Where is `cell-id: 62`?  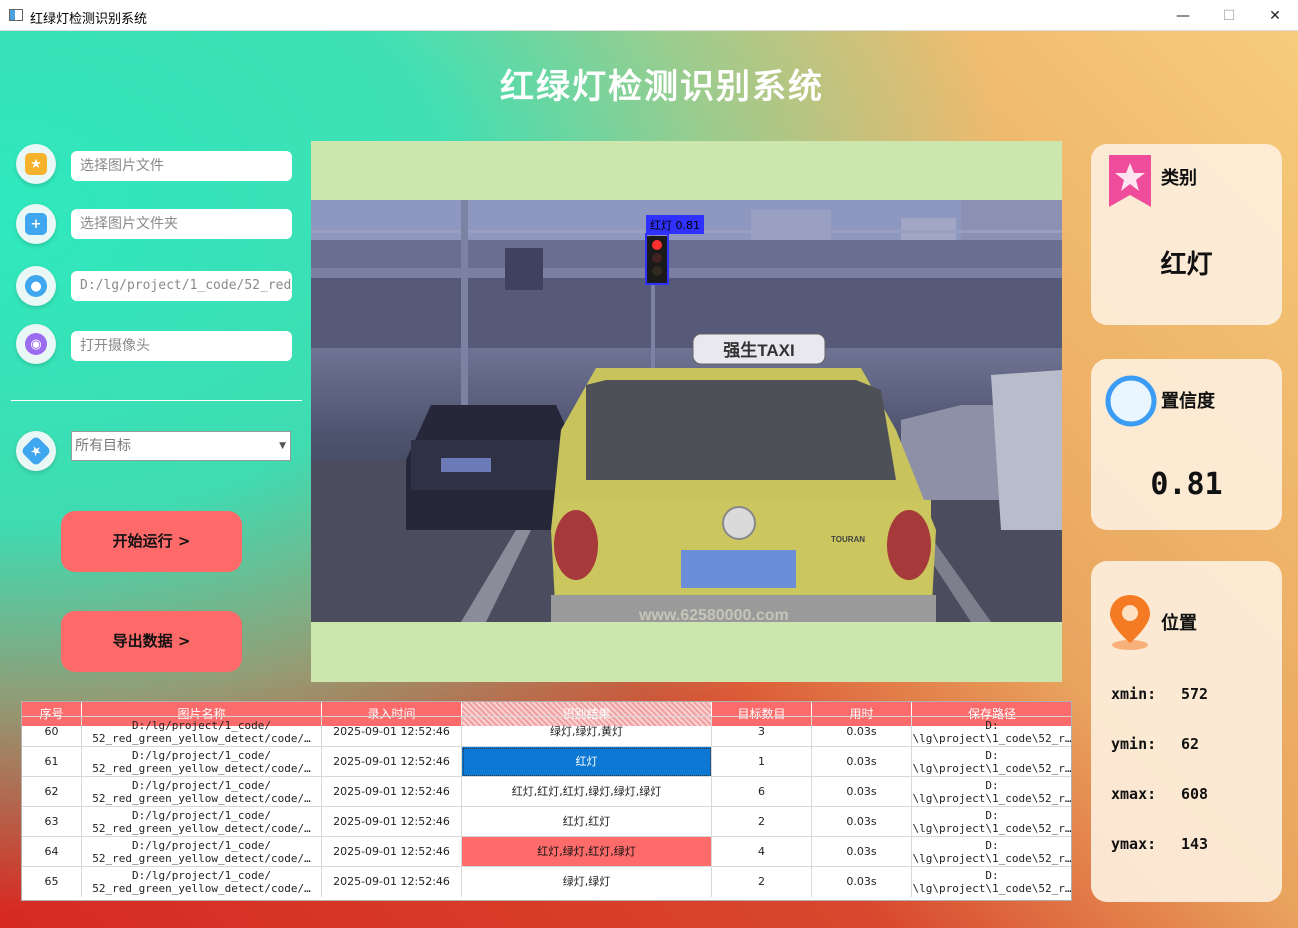 cell-id: 62 is located at coordinates (52, 792).